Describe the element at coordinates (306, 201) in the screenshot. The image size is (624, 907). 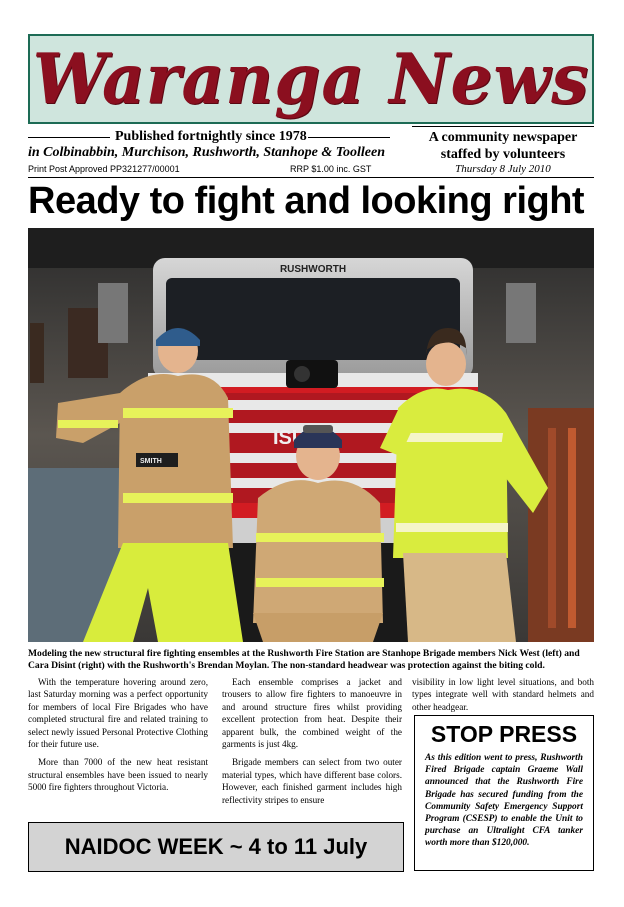
I see `headline: Ready to fight and looking right` at that location.